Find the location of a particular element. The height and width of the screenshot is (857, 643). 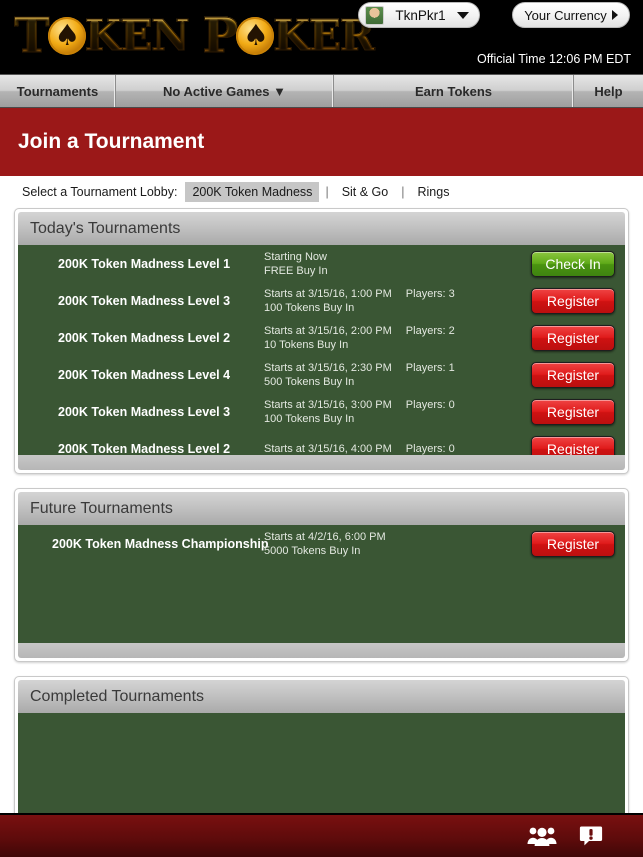

page-title: Join a Tournament is located at coordinates (111, 141).